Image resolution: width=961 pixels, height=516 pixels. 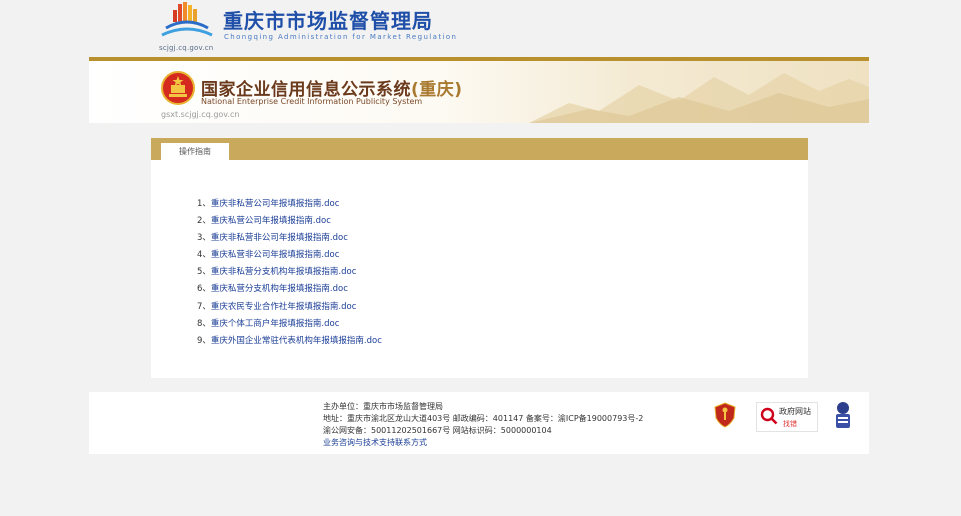 I want to click on list-item-number: 2、, so click(x=204, y=221).